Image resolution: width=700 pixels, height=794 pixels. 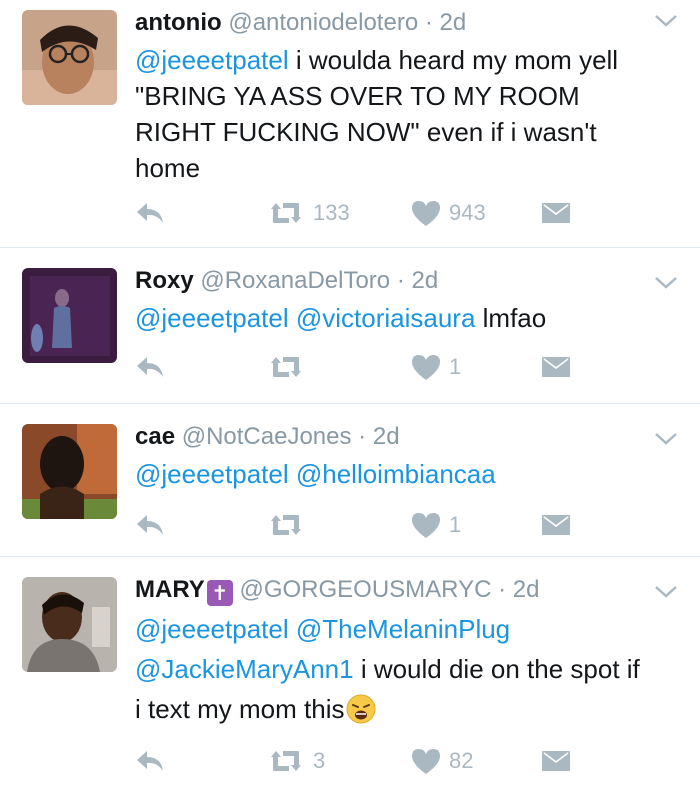 I want to click on like-count: 943, so click(x=467, y=212).